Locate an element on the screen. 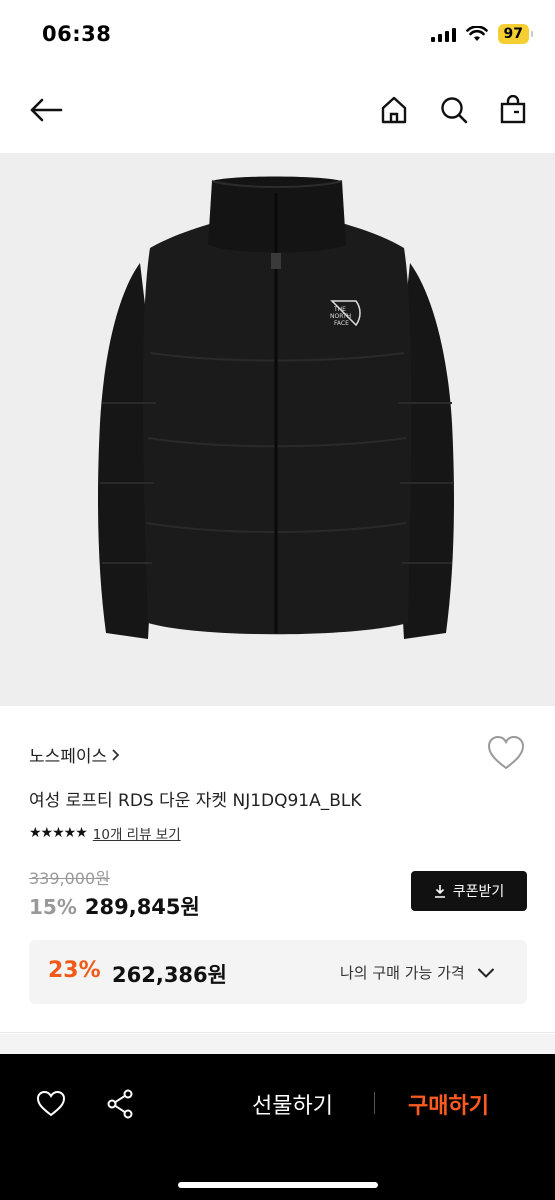 This screenshot has height=1200, width=555. app-header is located at coordinates (277, 110).